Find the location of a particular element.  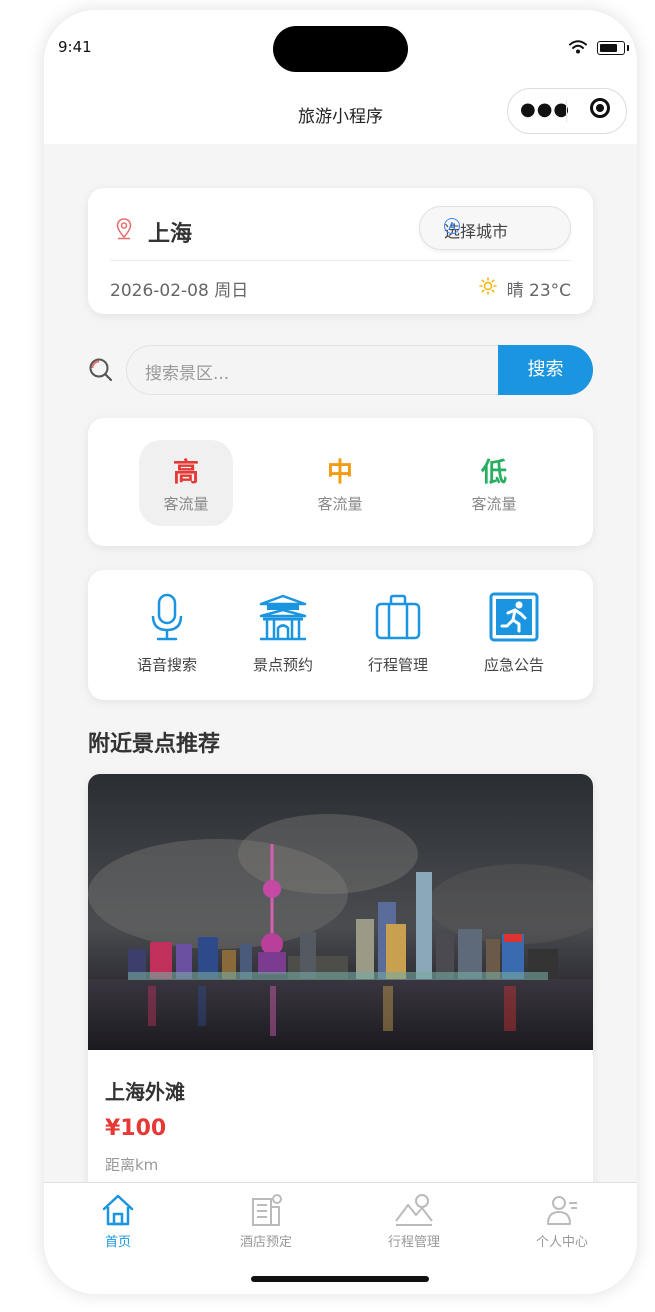

sun-icon is located at coordinates (488, 286).